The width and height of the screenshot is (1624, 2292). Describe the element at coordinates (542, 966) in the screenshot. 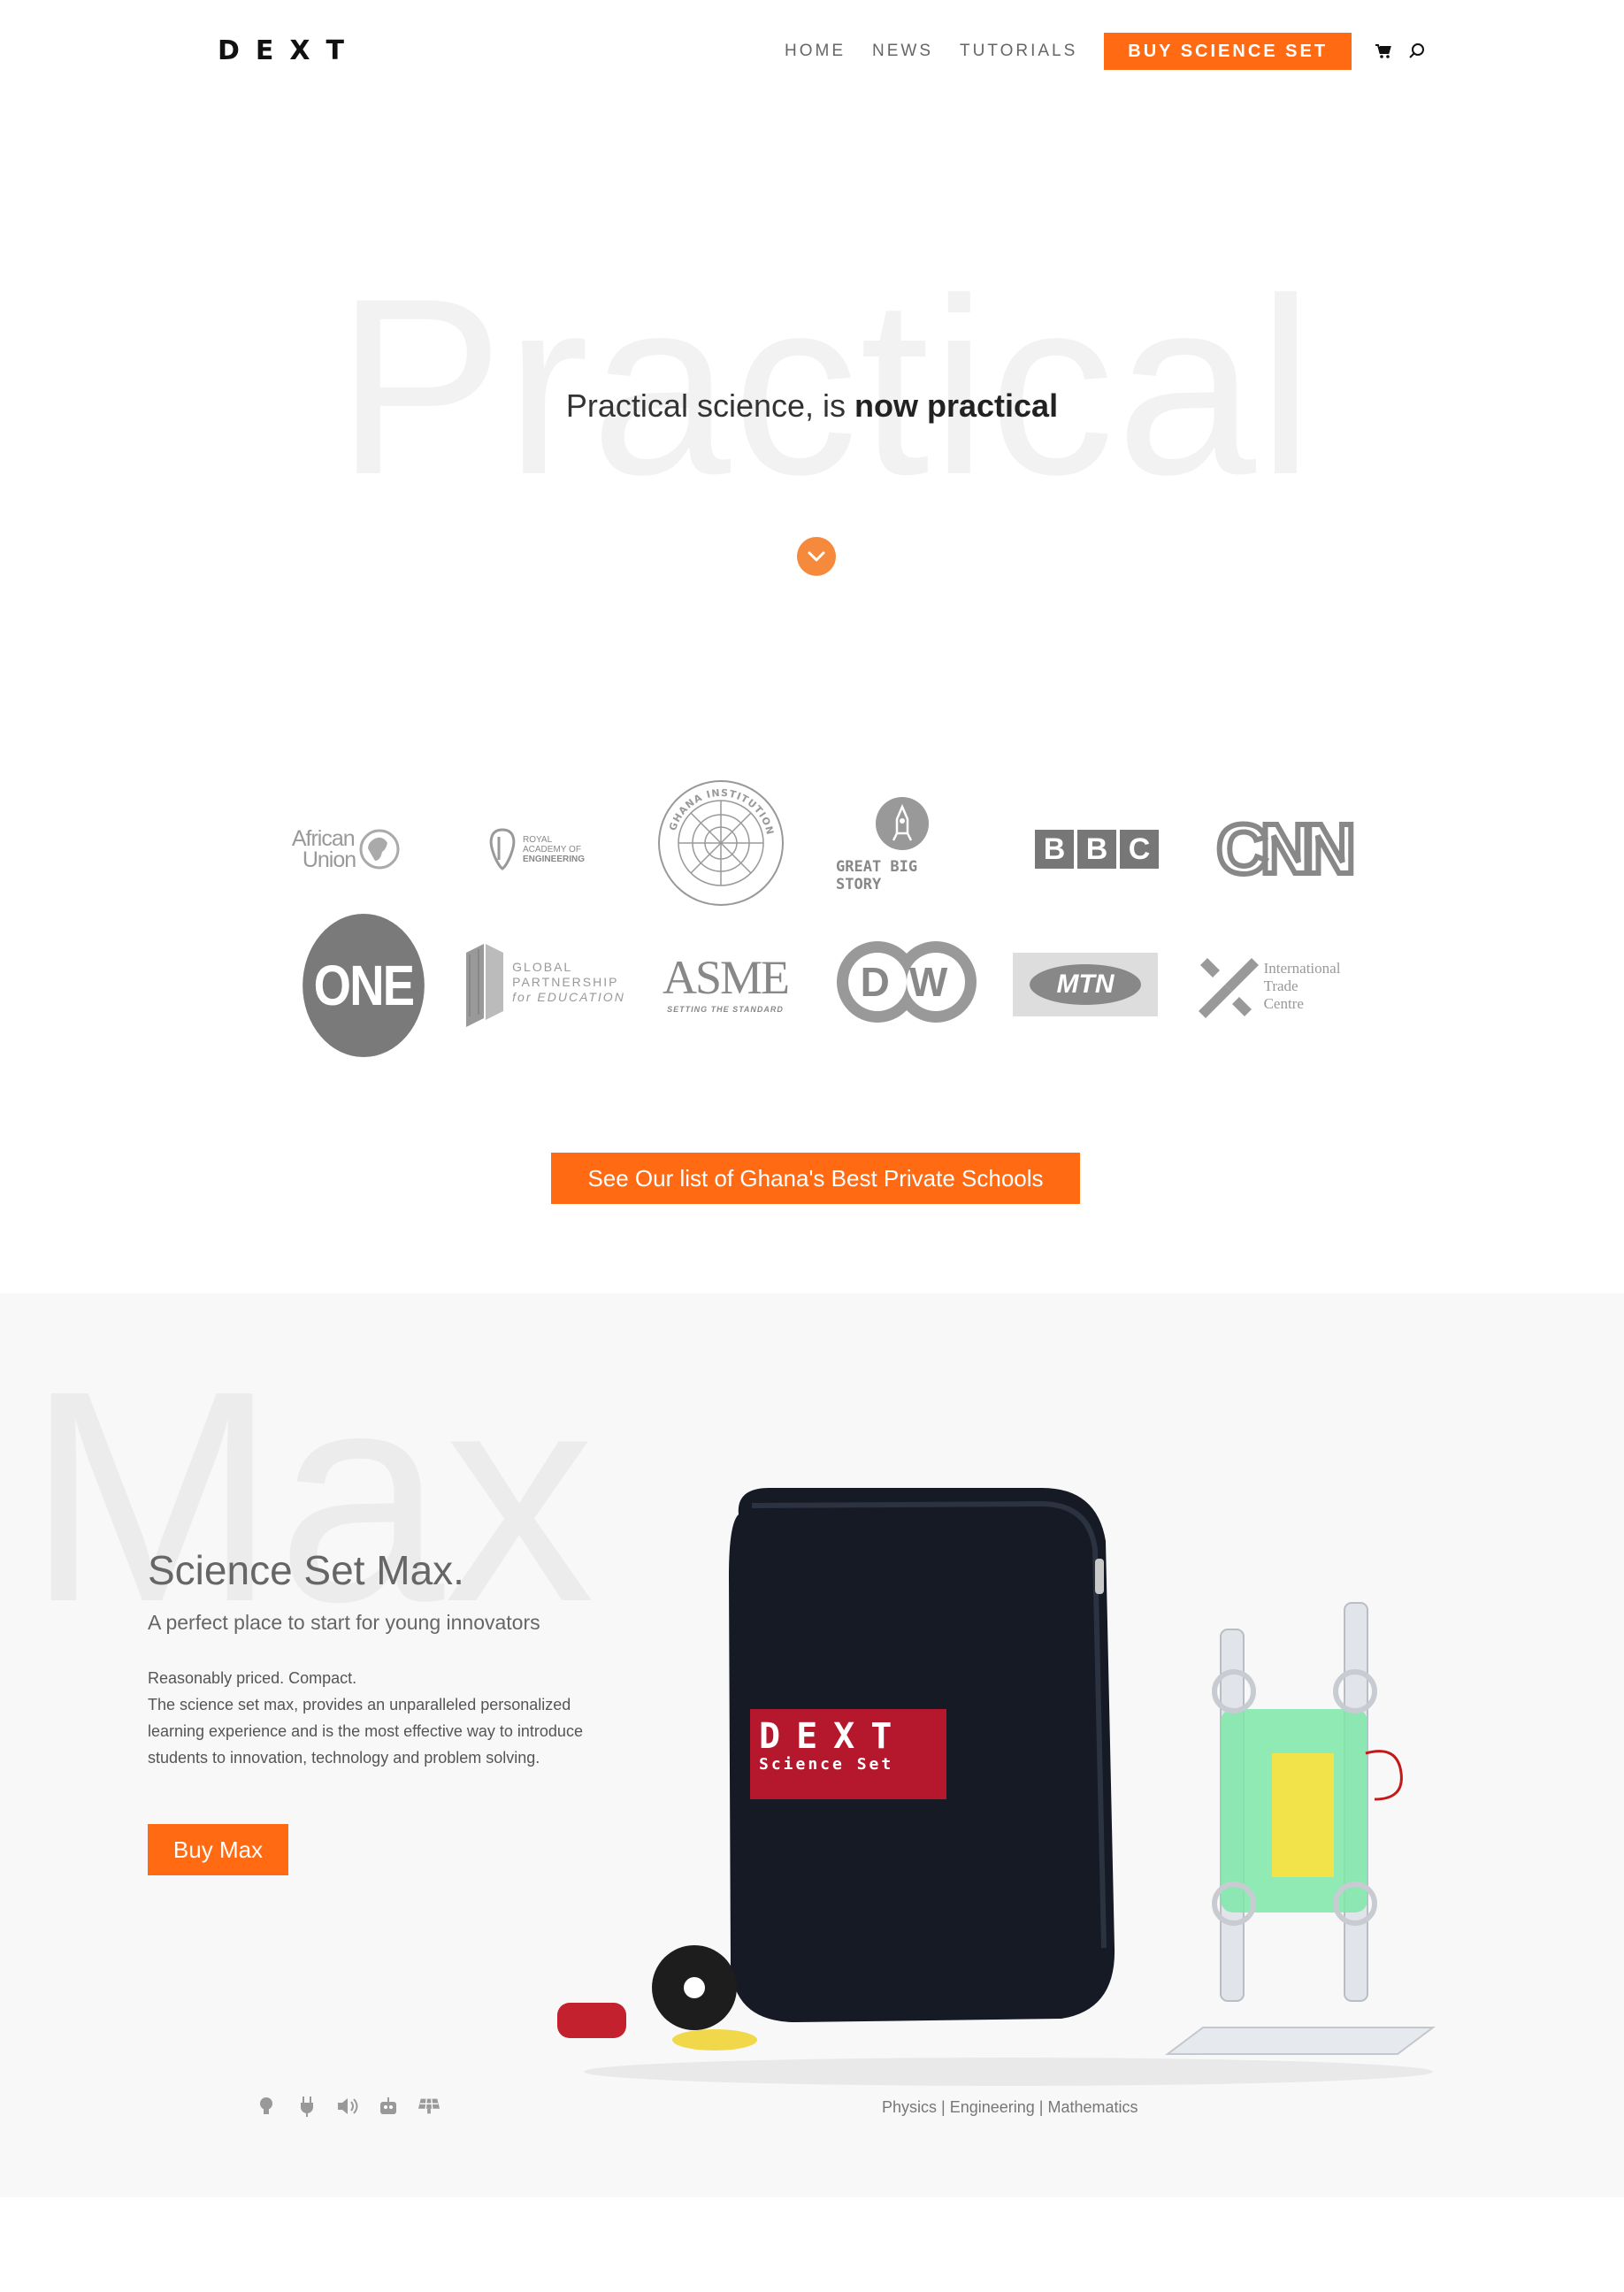

I see `gpe-line1: GLOBAL` at that location.